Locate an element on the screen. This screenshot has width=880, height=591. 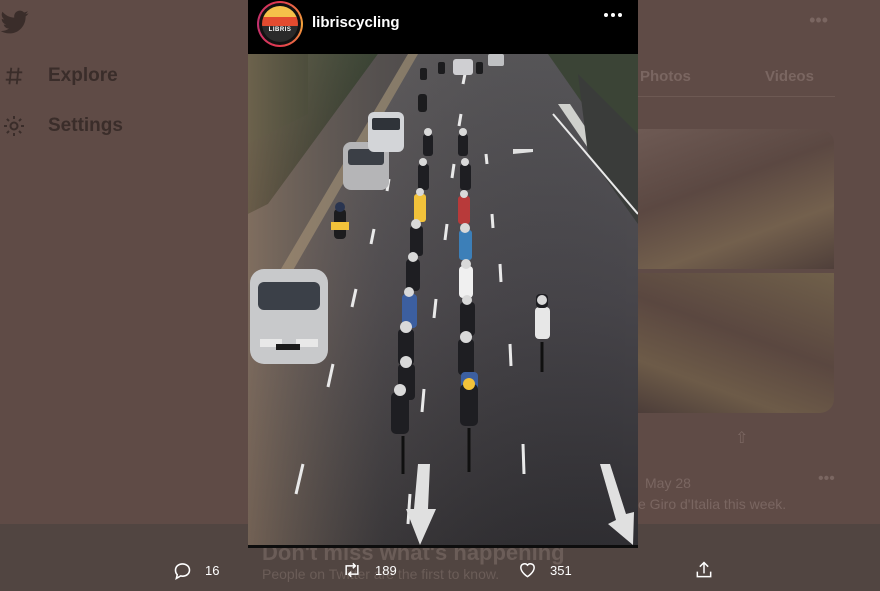
like-button: 351 is located at coordinates (544, 570).